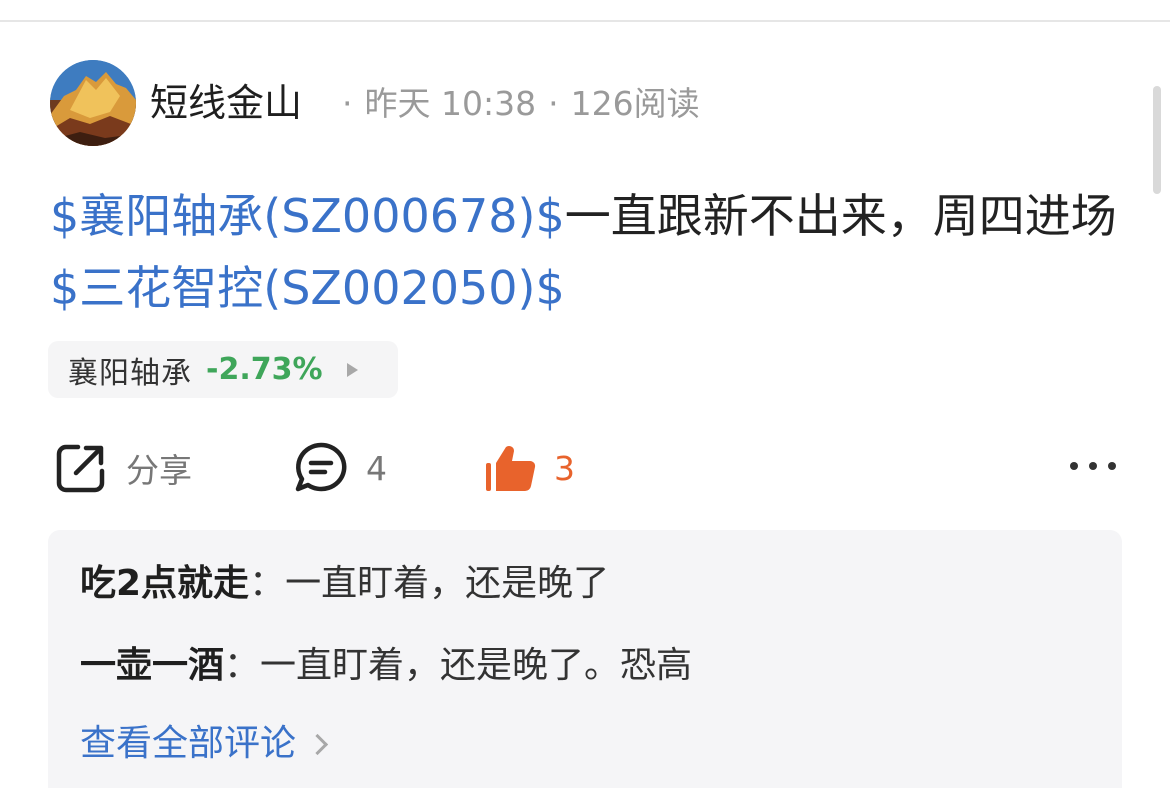  Describe the element at coordinates (564, 468) in the screenshot. I see `like-count: 3` at that location.